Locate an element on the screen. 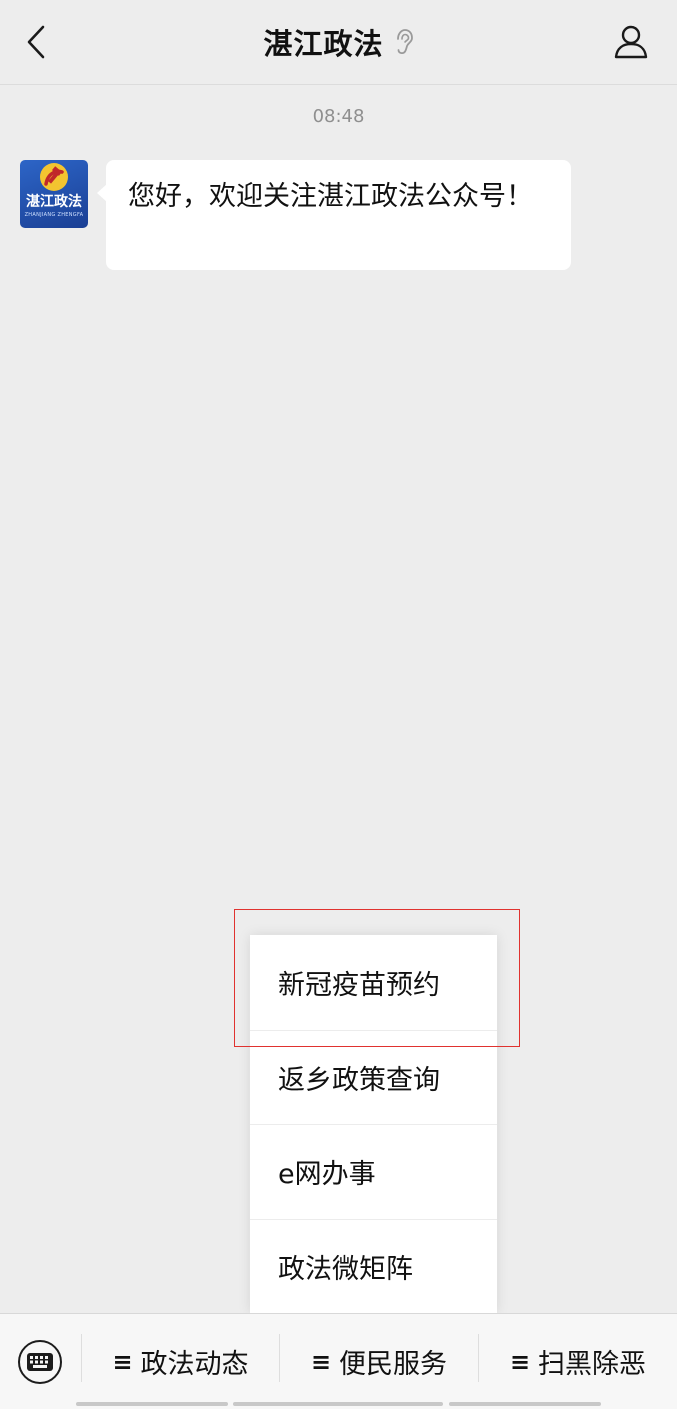  keyboard-toggle-button is located at coordinates (40, 1362).